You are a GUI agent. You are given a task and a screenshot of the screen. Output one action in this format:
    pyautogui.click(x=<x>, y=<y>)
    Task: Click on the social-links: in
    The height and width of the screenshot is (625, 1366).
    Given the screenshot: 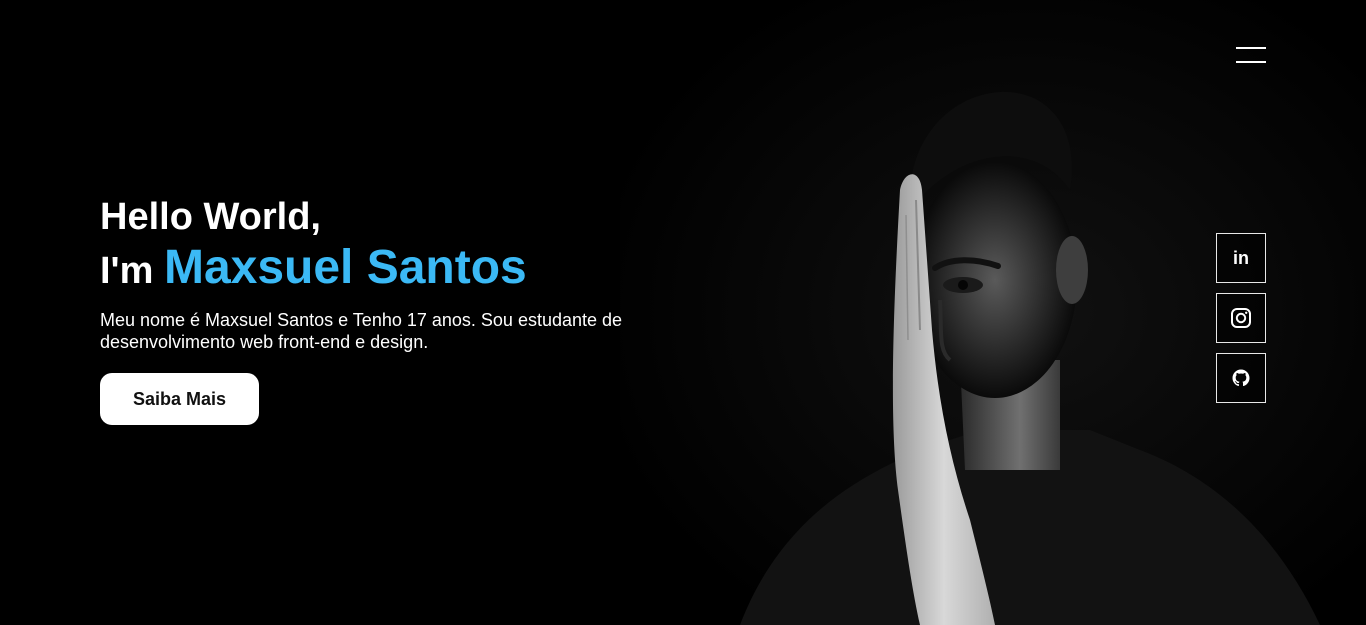 What is the action you would take?
    pyautogui.click(x=1241, y=323)
    